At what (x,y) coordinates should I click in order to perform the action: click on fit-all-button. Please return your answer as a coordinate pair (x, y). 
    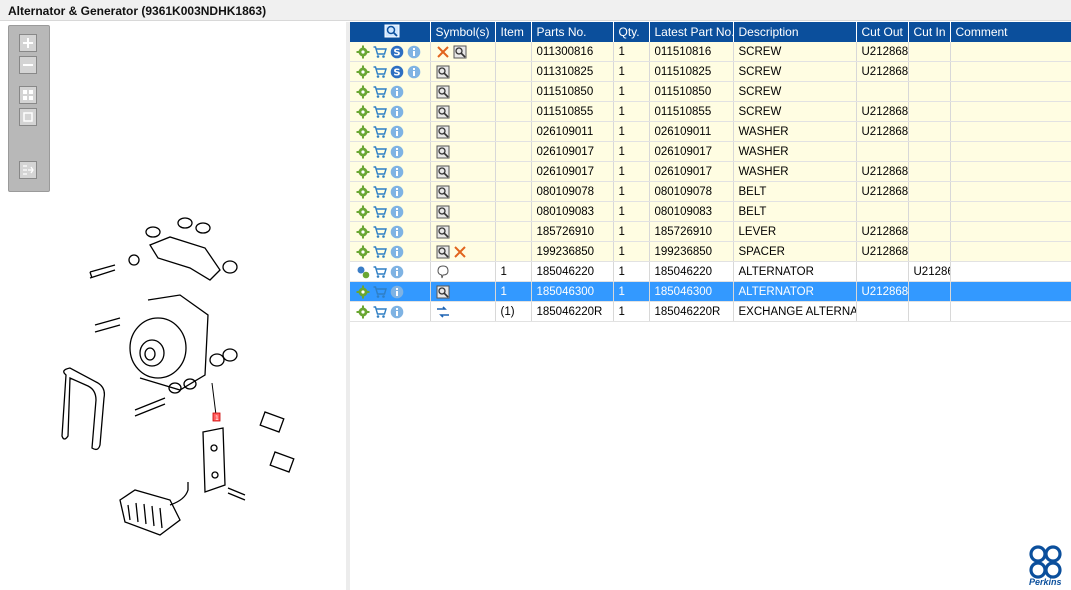
    Looking at the image, I should click on (28, 95).